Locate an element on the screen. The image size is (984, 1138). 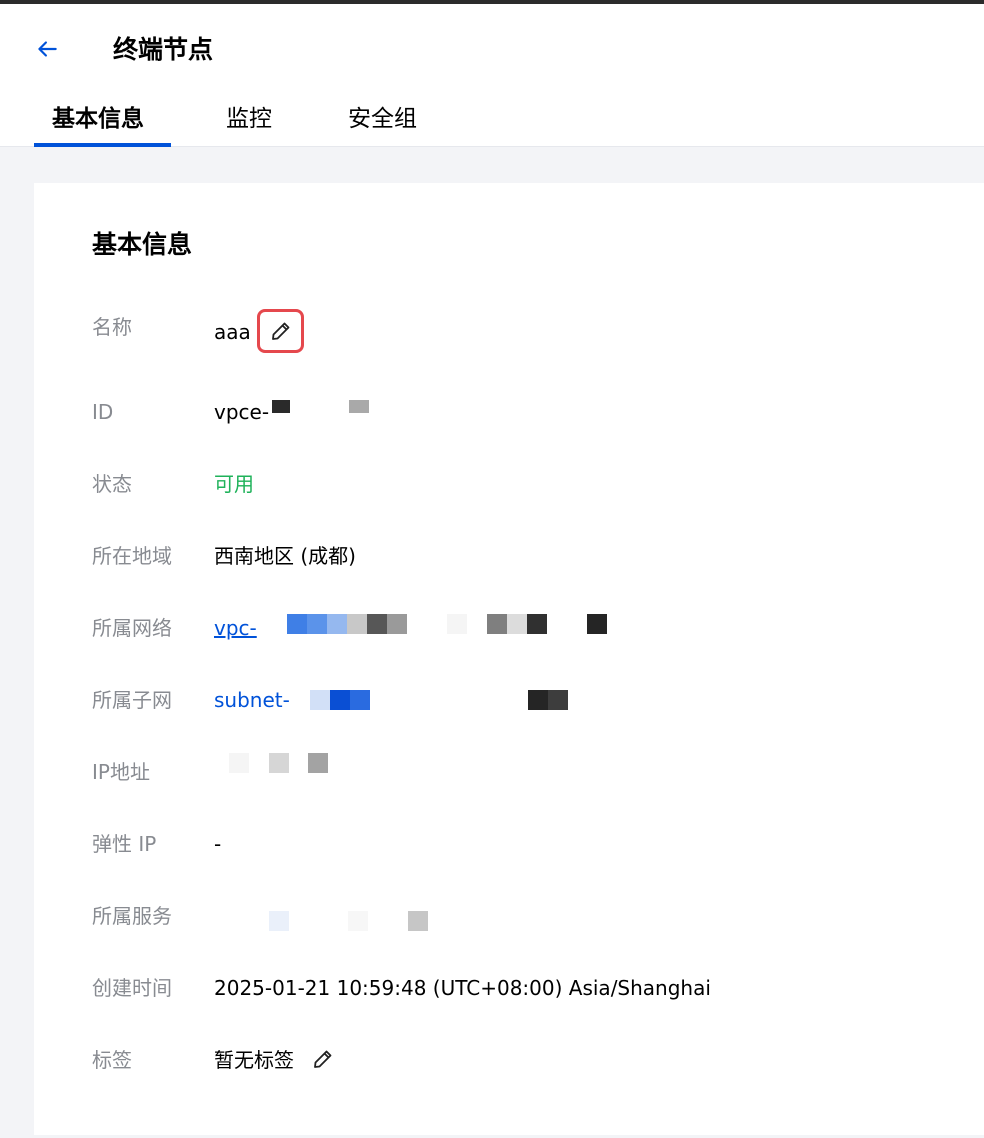
eip-value: - is located at coordinates (218, 844).